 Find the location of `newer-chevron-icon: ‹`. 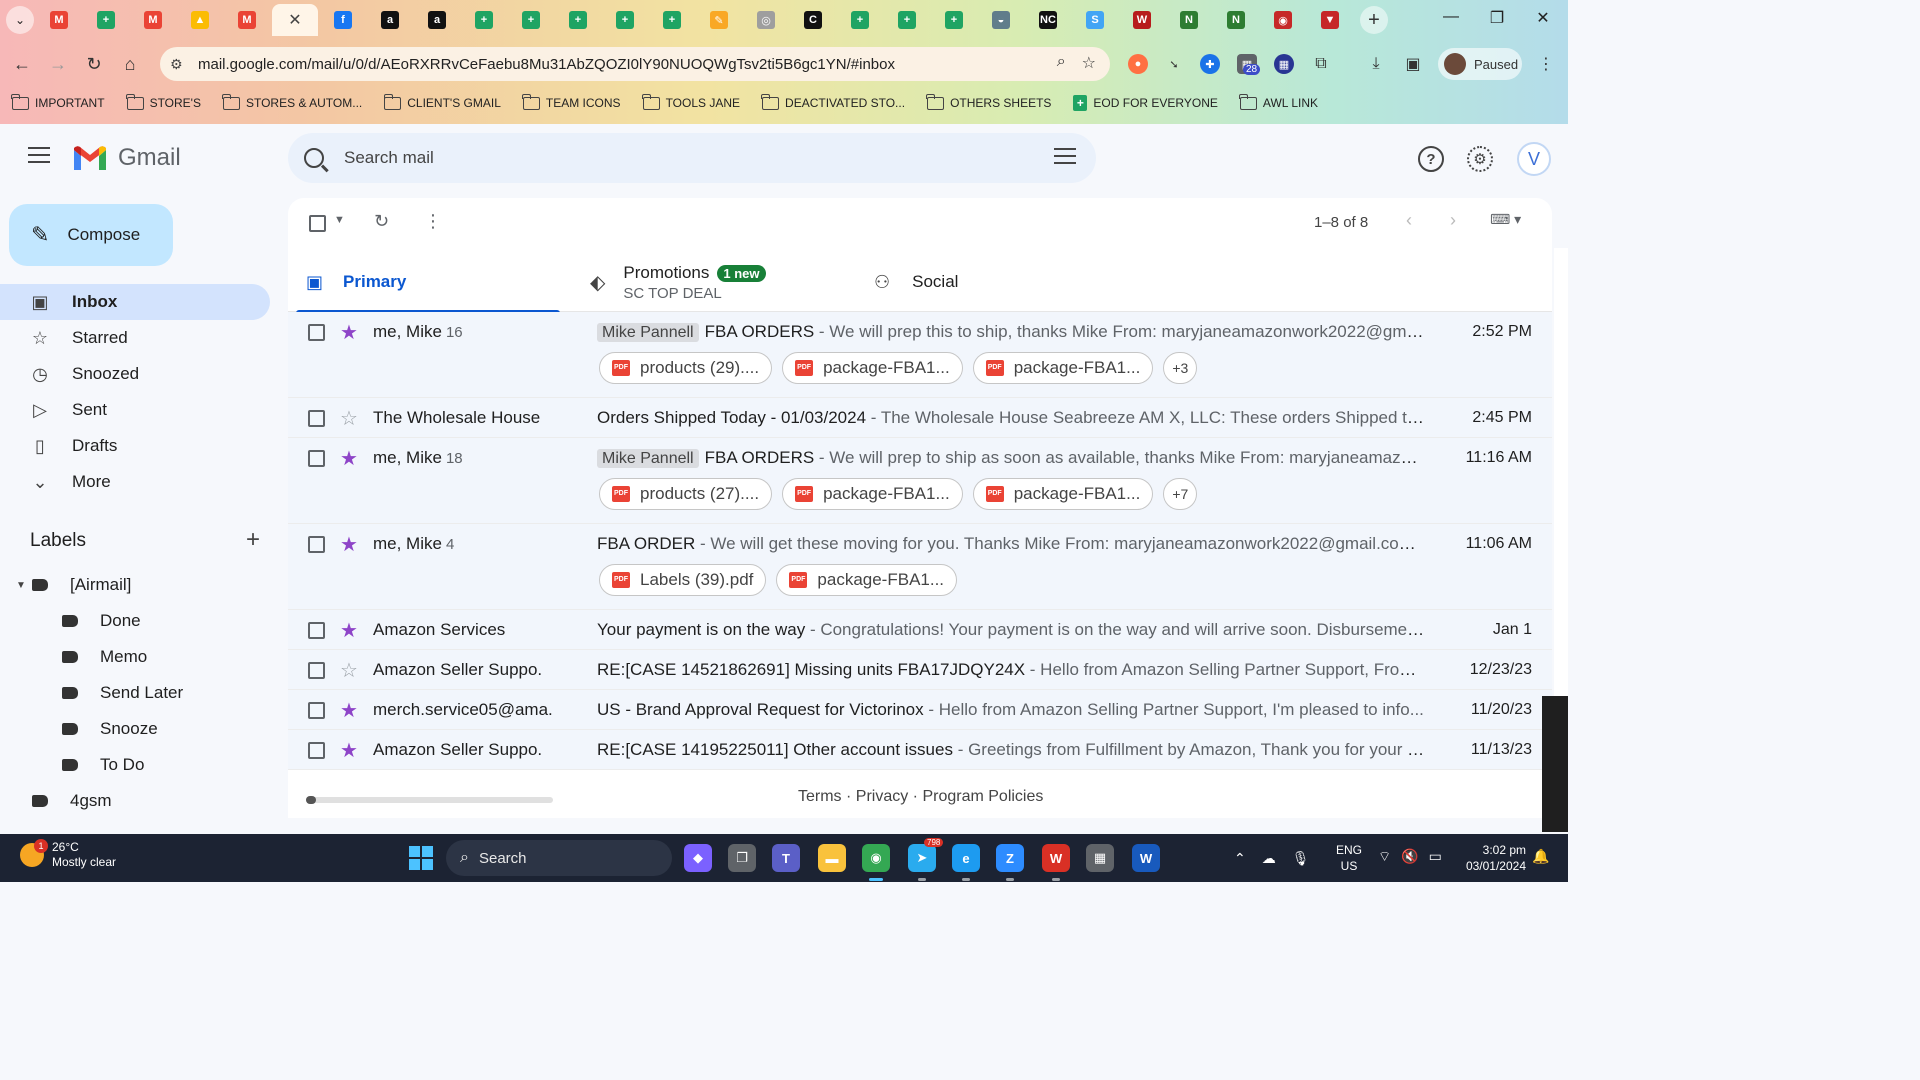

newer-chevron-icon: ‹ is located at coordinates (1409, 220).